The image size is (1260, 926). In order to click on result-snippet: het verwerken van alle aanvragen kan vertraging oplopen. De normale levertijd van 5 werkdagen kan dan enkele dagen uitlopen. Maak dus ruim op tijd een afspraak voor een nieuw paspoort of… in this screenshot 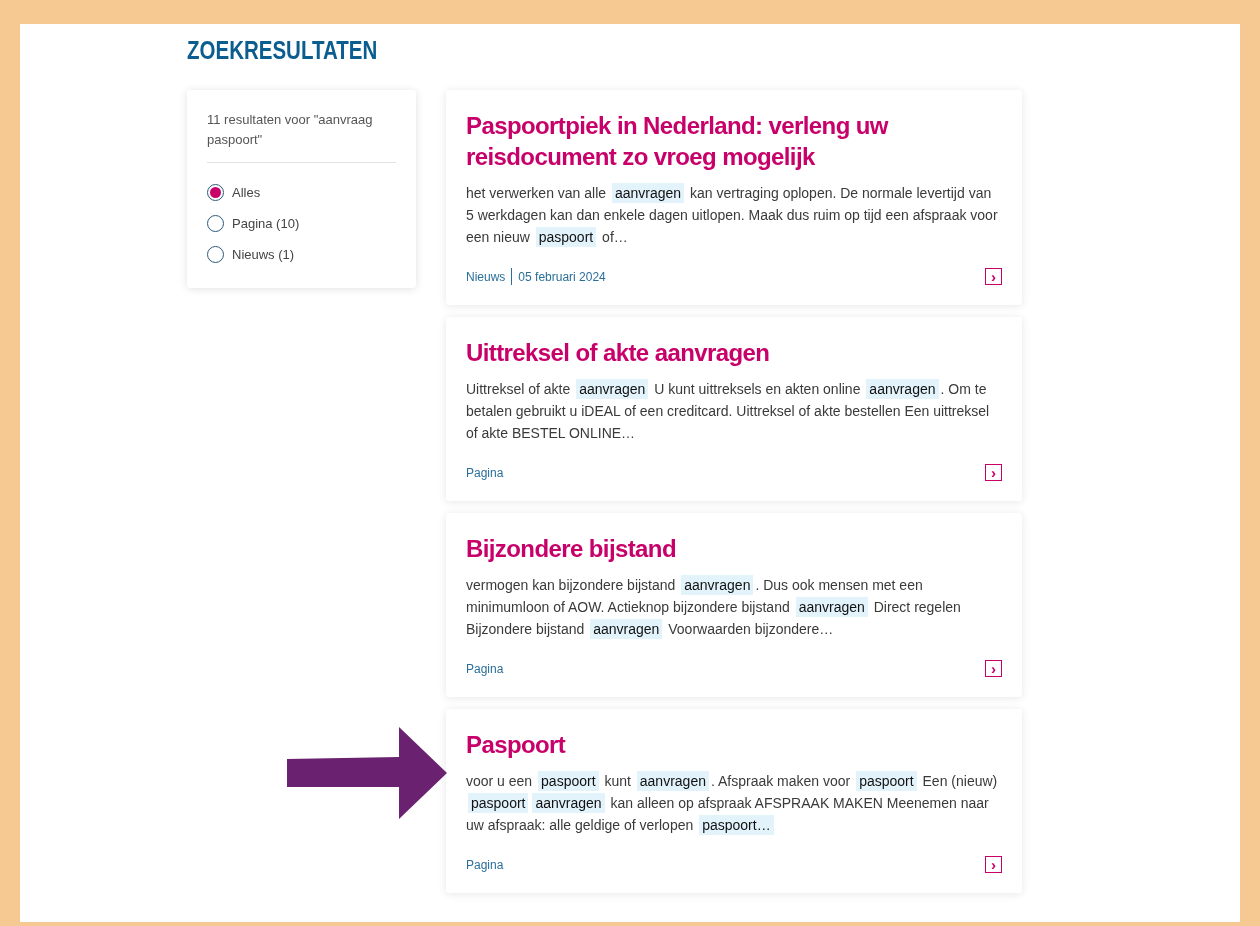, I will do `click(732, 215)`.